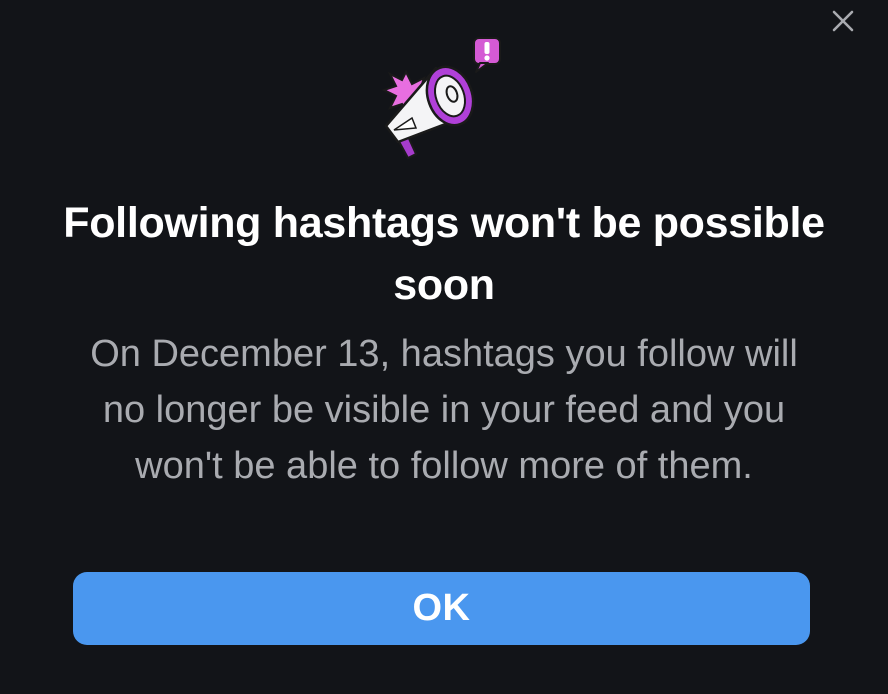  I want to click on ok-button-label: OK, so click(441, 608).